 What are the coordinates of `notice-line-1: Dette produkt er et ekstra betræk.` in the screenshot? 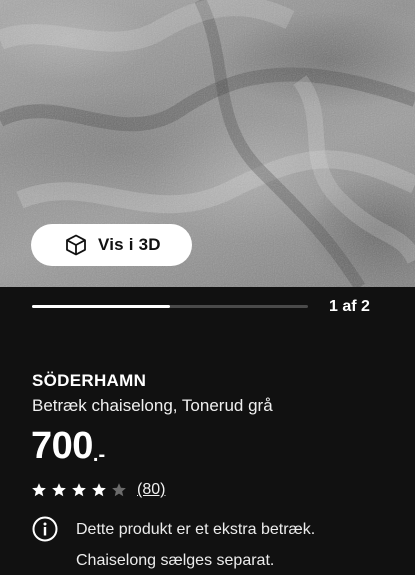 It's located at (196, 529).